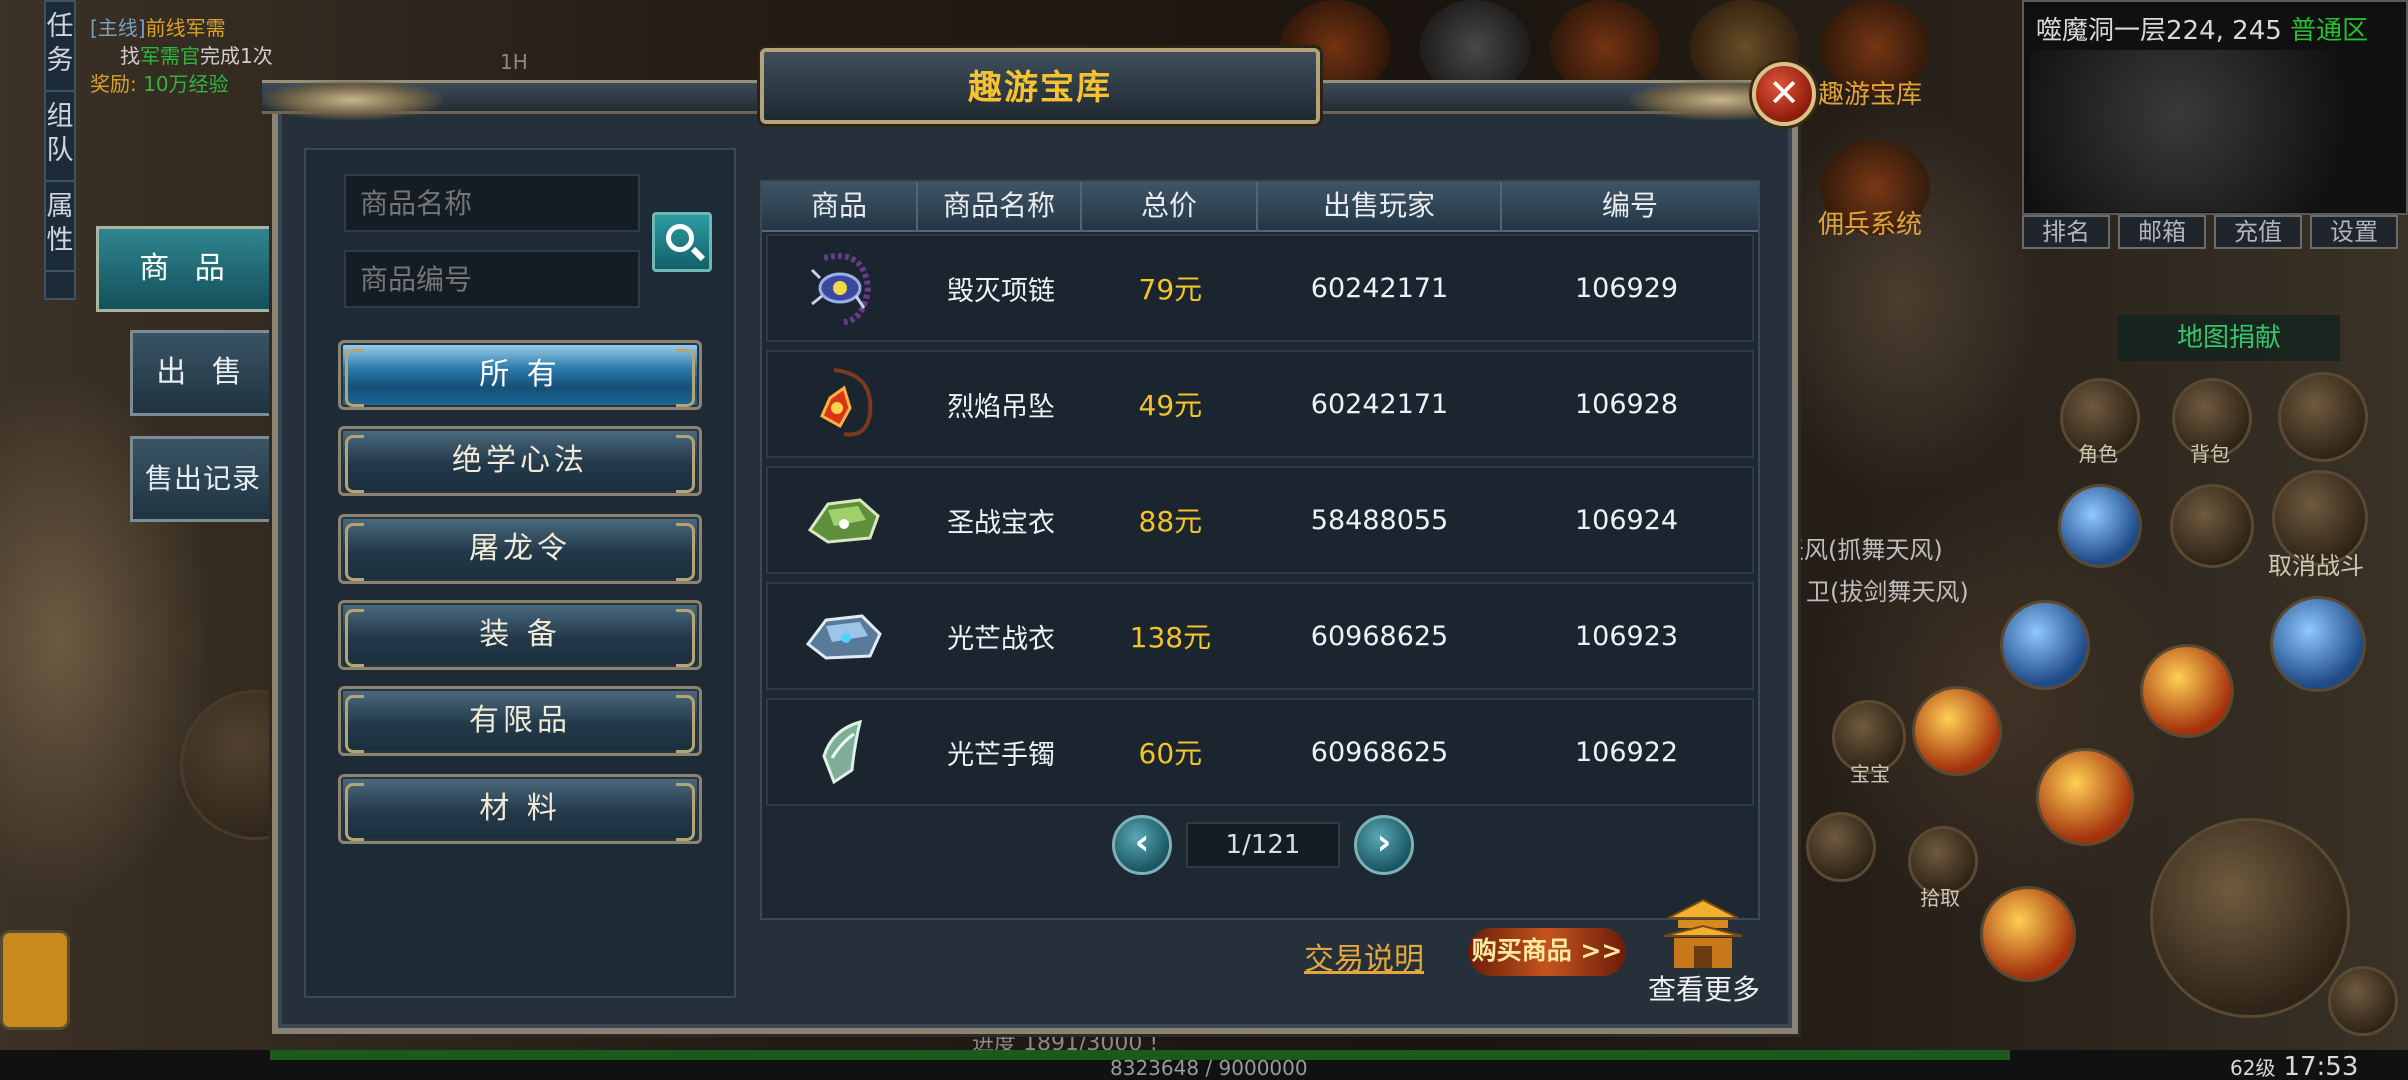 The height and width of the screenshot is (1080, 2408). What do you see at coordinates (520, 461) in the screenshot?
I see `category-skills: 绝学心法` at bounding box center [520, 461].